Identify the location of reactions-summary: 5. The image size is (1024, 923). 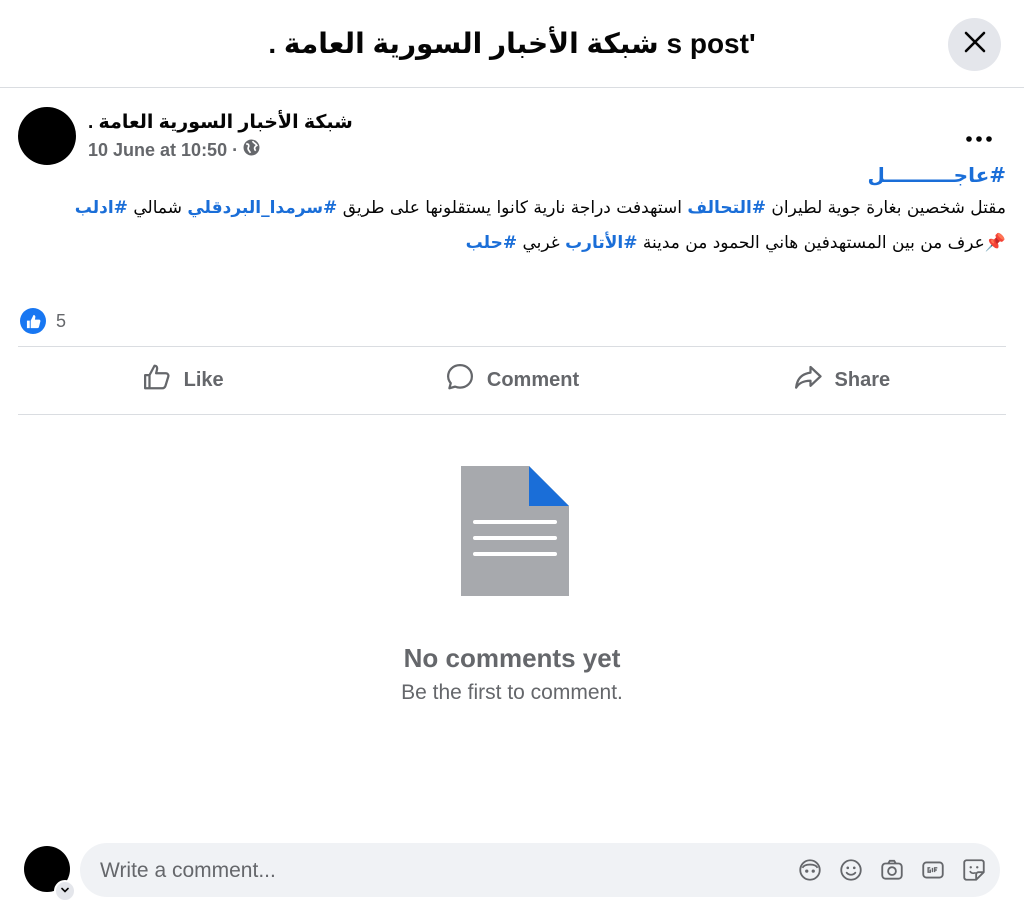
(43, 321).